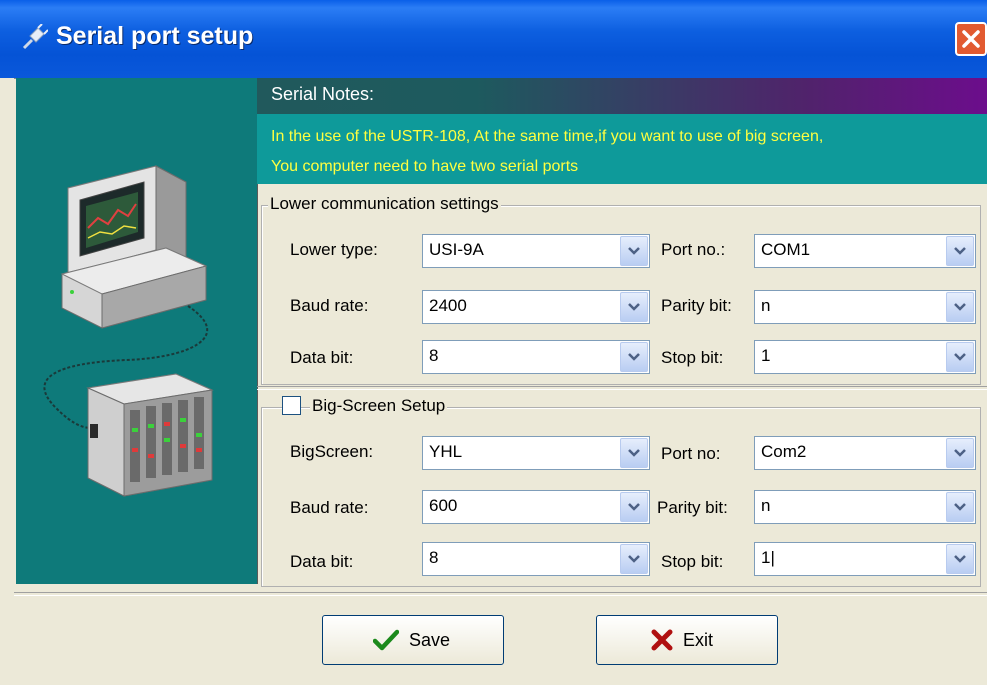 This screenshot has width=987, height=685. What do you see at coordinates (865, 251) in the screenshot?
I see `port-no-select: COM1` at bounding box center [865, 251].